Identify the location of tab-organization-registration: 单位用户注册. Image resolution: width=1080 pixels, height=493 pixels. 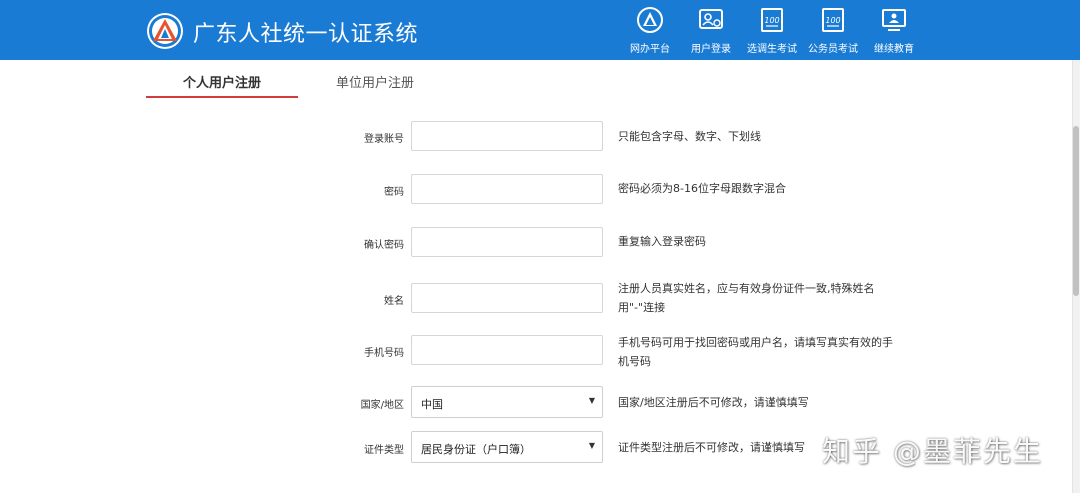
(375, 85).